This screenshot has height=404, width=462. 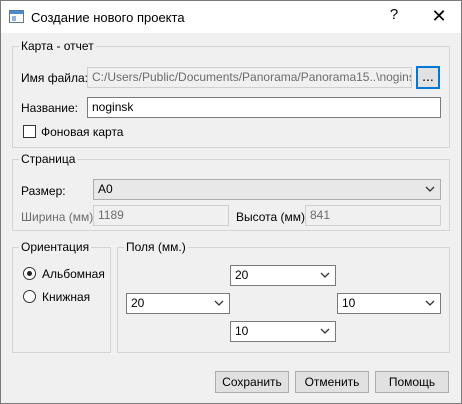 I want to click on landscape-label: Альбомная, so click(x=73, y=274).